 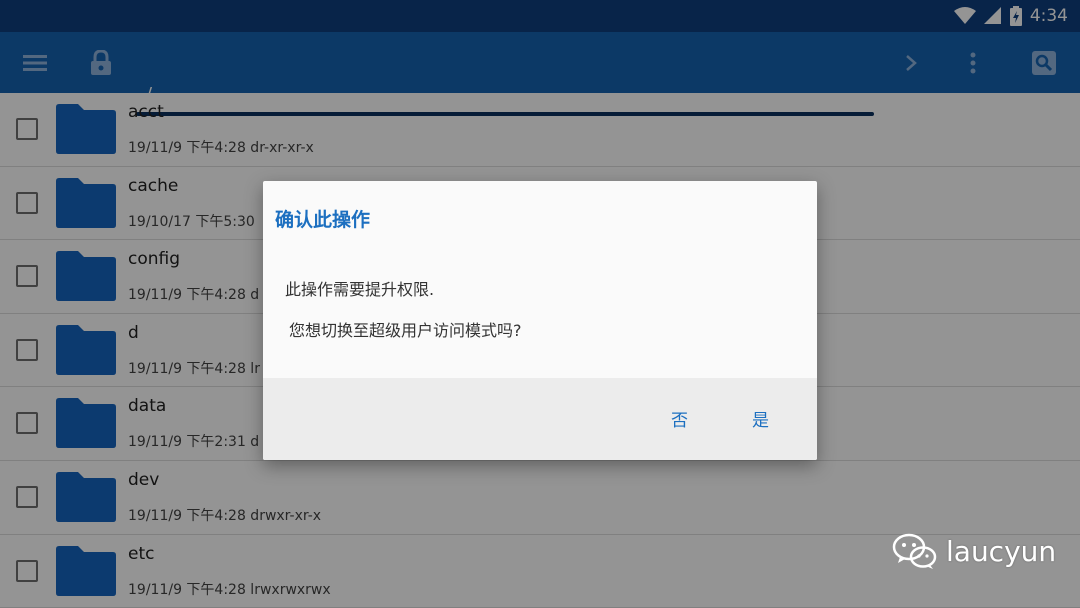 What do you see at coordinates (914, 551) in the screenshot?
I see `wechat-logo-icon` at bounding box center [914, 551].